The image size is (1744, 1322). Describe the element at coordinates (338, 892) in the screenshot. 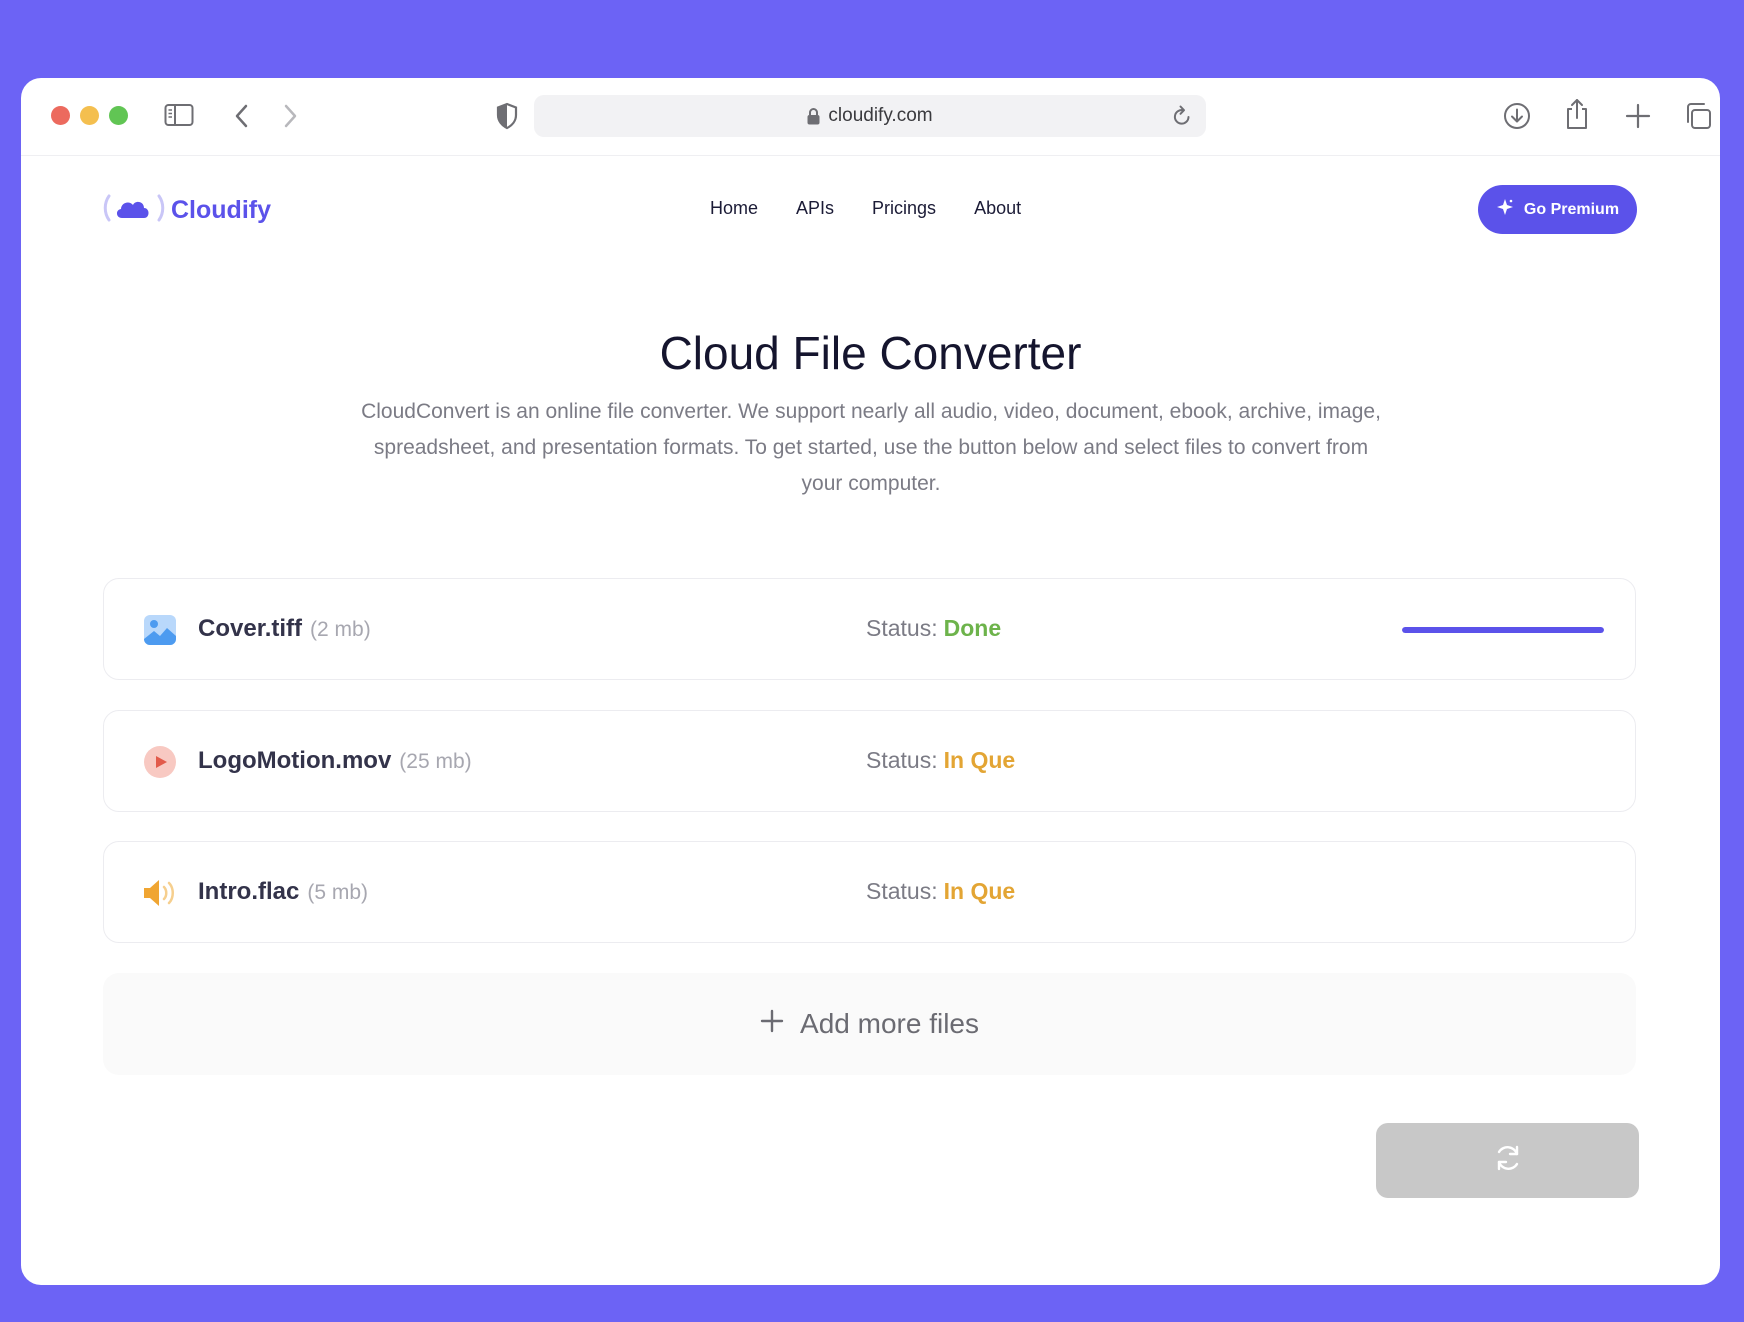

I see `file-size: (5 mb)` at that location.